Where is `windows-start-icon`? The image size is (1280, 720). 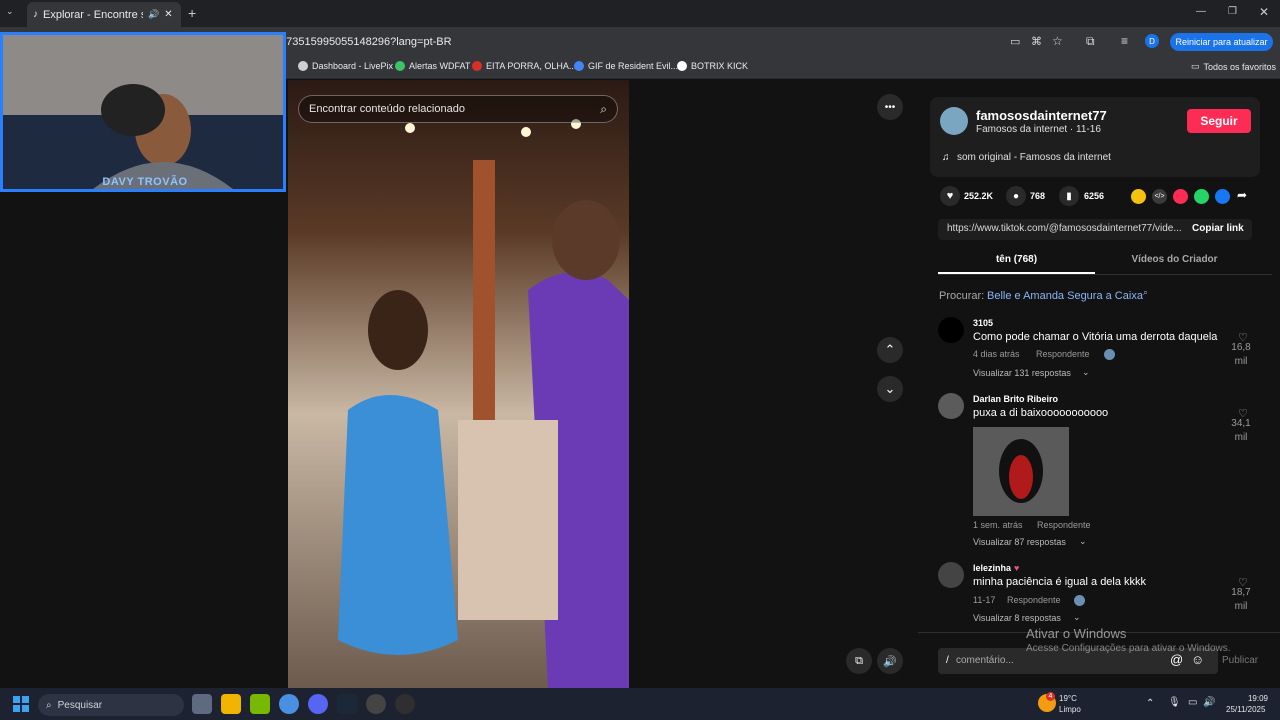
windows-start-icon is located at coordinates (21, 704).